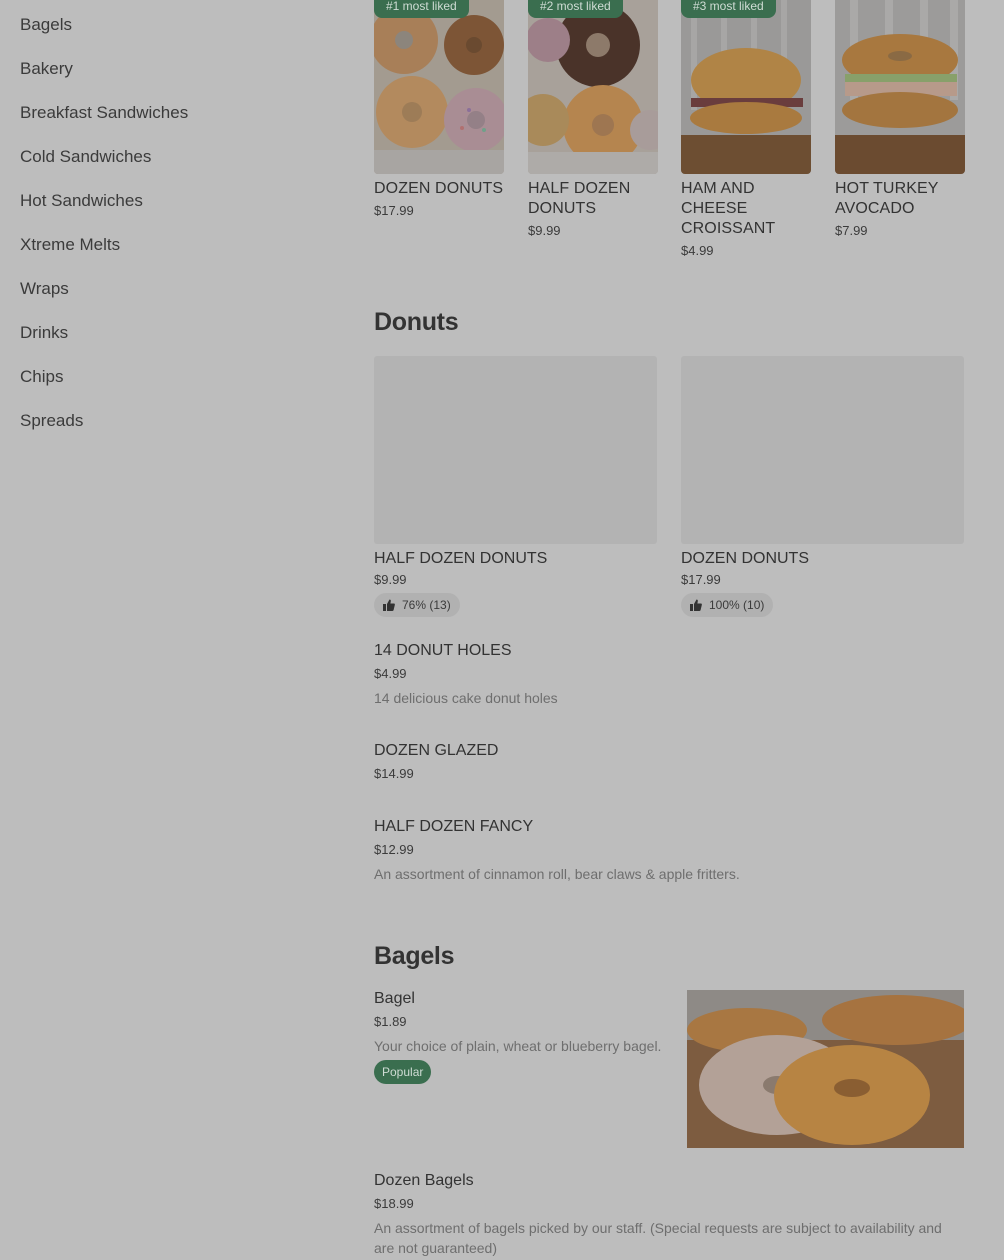 Image resolution: width=1004 pixels, height=1260 pixels. Describe the element at coordinates (737, 605) in the screenshot. I see `rating-text: 100% (10)` at that location.